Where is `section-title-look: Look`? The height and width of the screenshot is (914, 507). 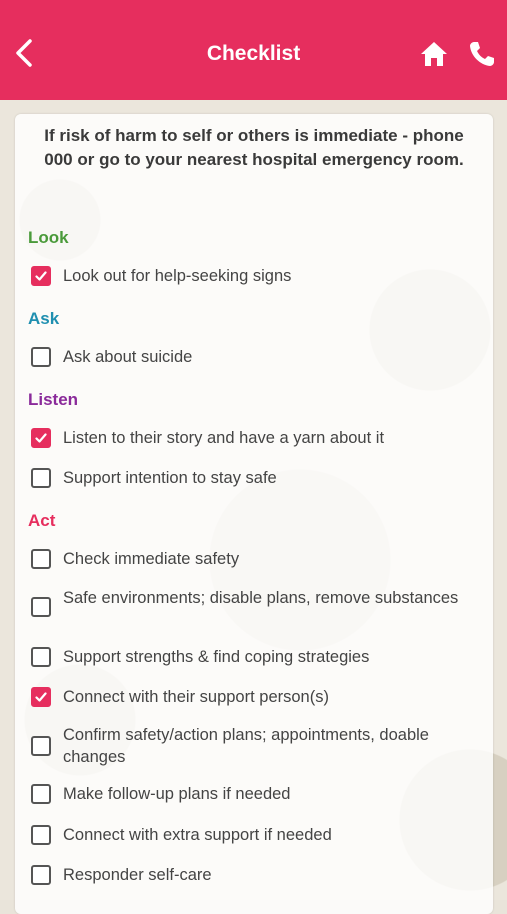 section-title-look: Look is located at coordinates (48, 237).